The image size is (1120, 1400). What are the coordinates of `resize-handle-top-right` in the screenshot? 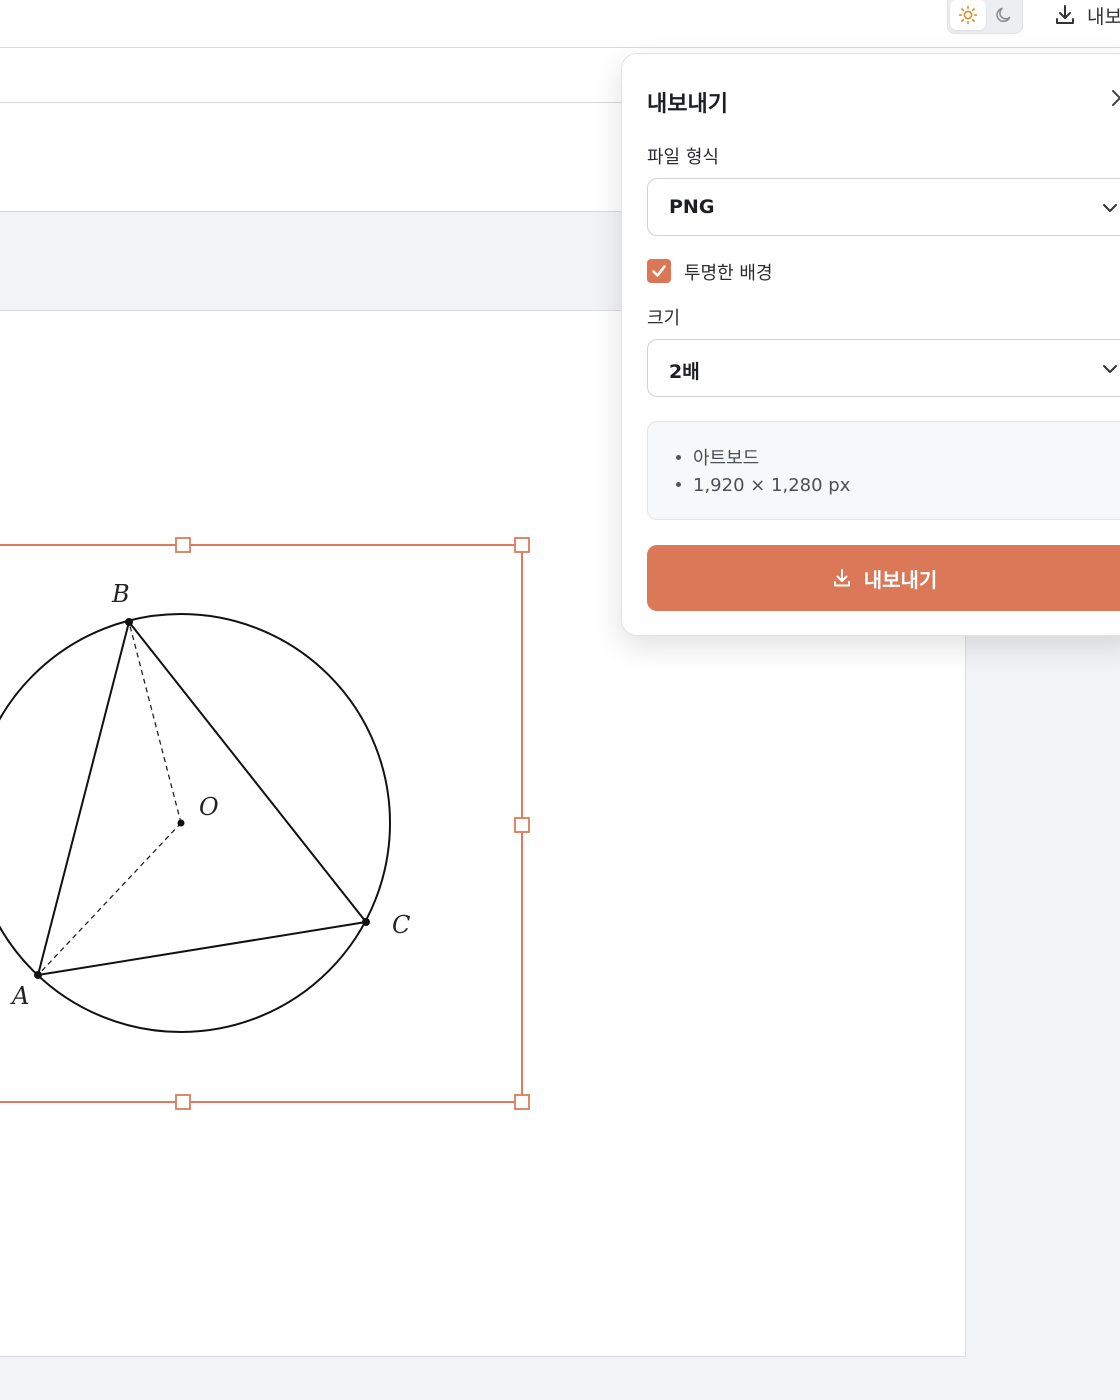 It's located at (522, 545).